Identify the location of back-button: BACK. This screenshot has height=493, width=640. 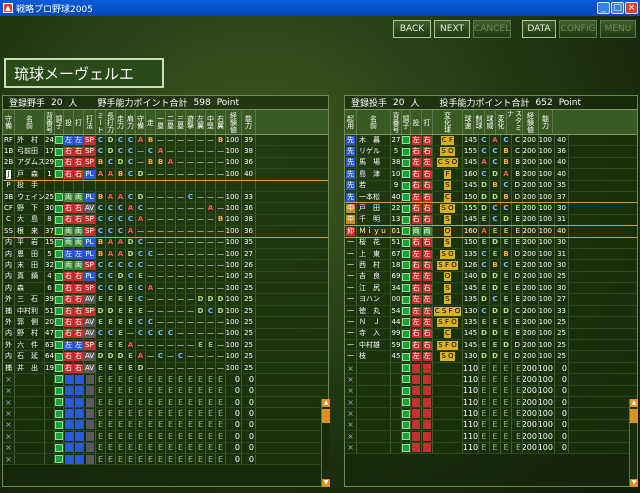
(412, 29).